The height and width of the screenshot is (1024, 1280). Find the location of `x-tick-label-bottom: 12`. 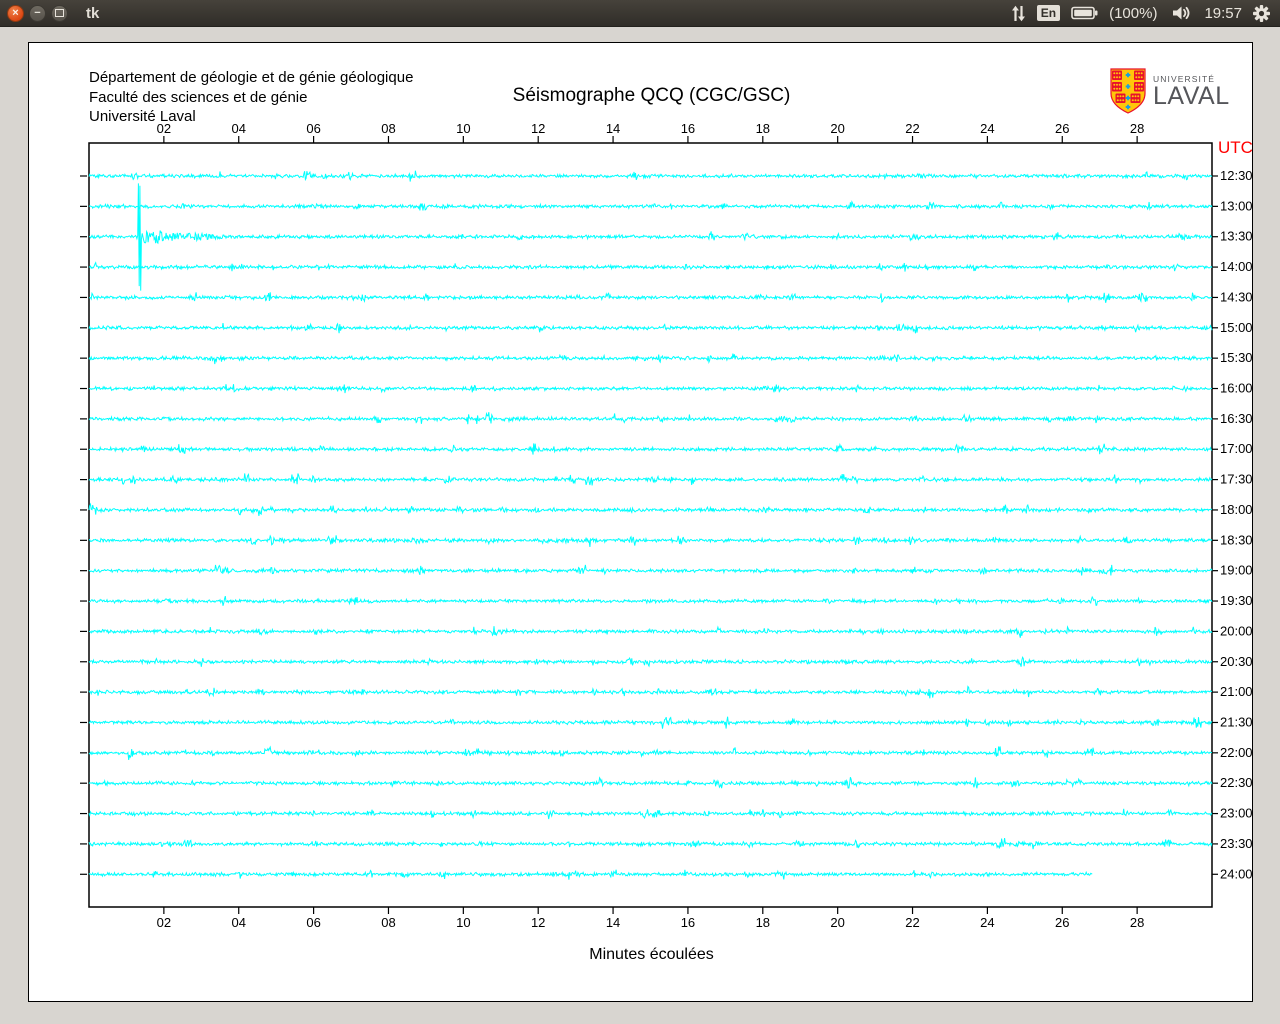

x-tick-label-bottom: 12 is located at coordinates (538, 922).